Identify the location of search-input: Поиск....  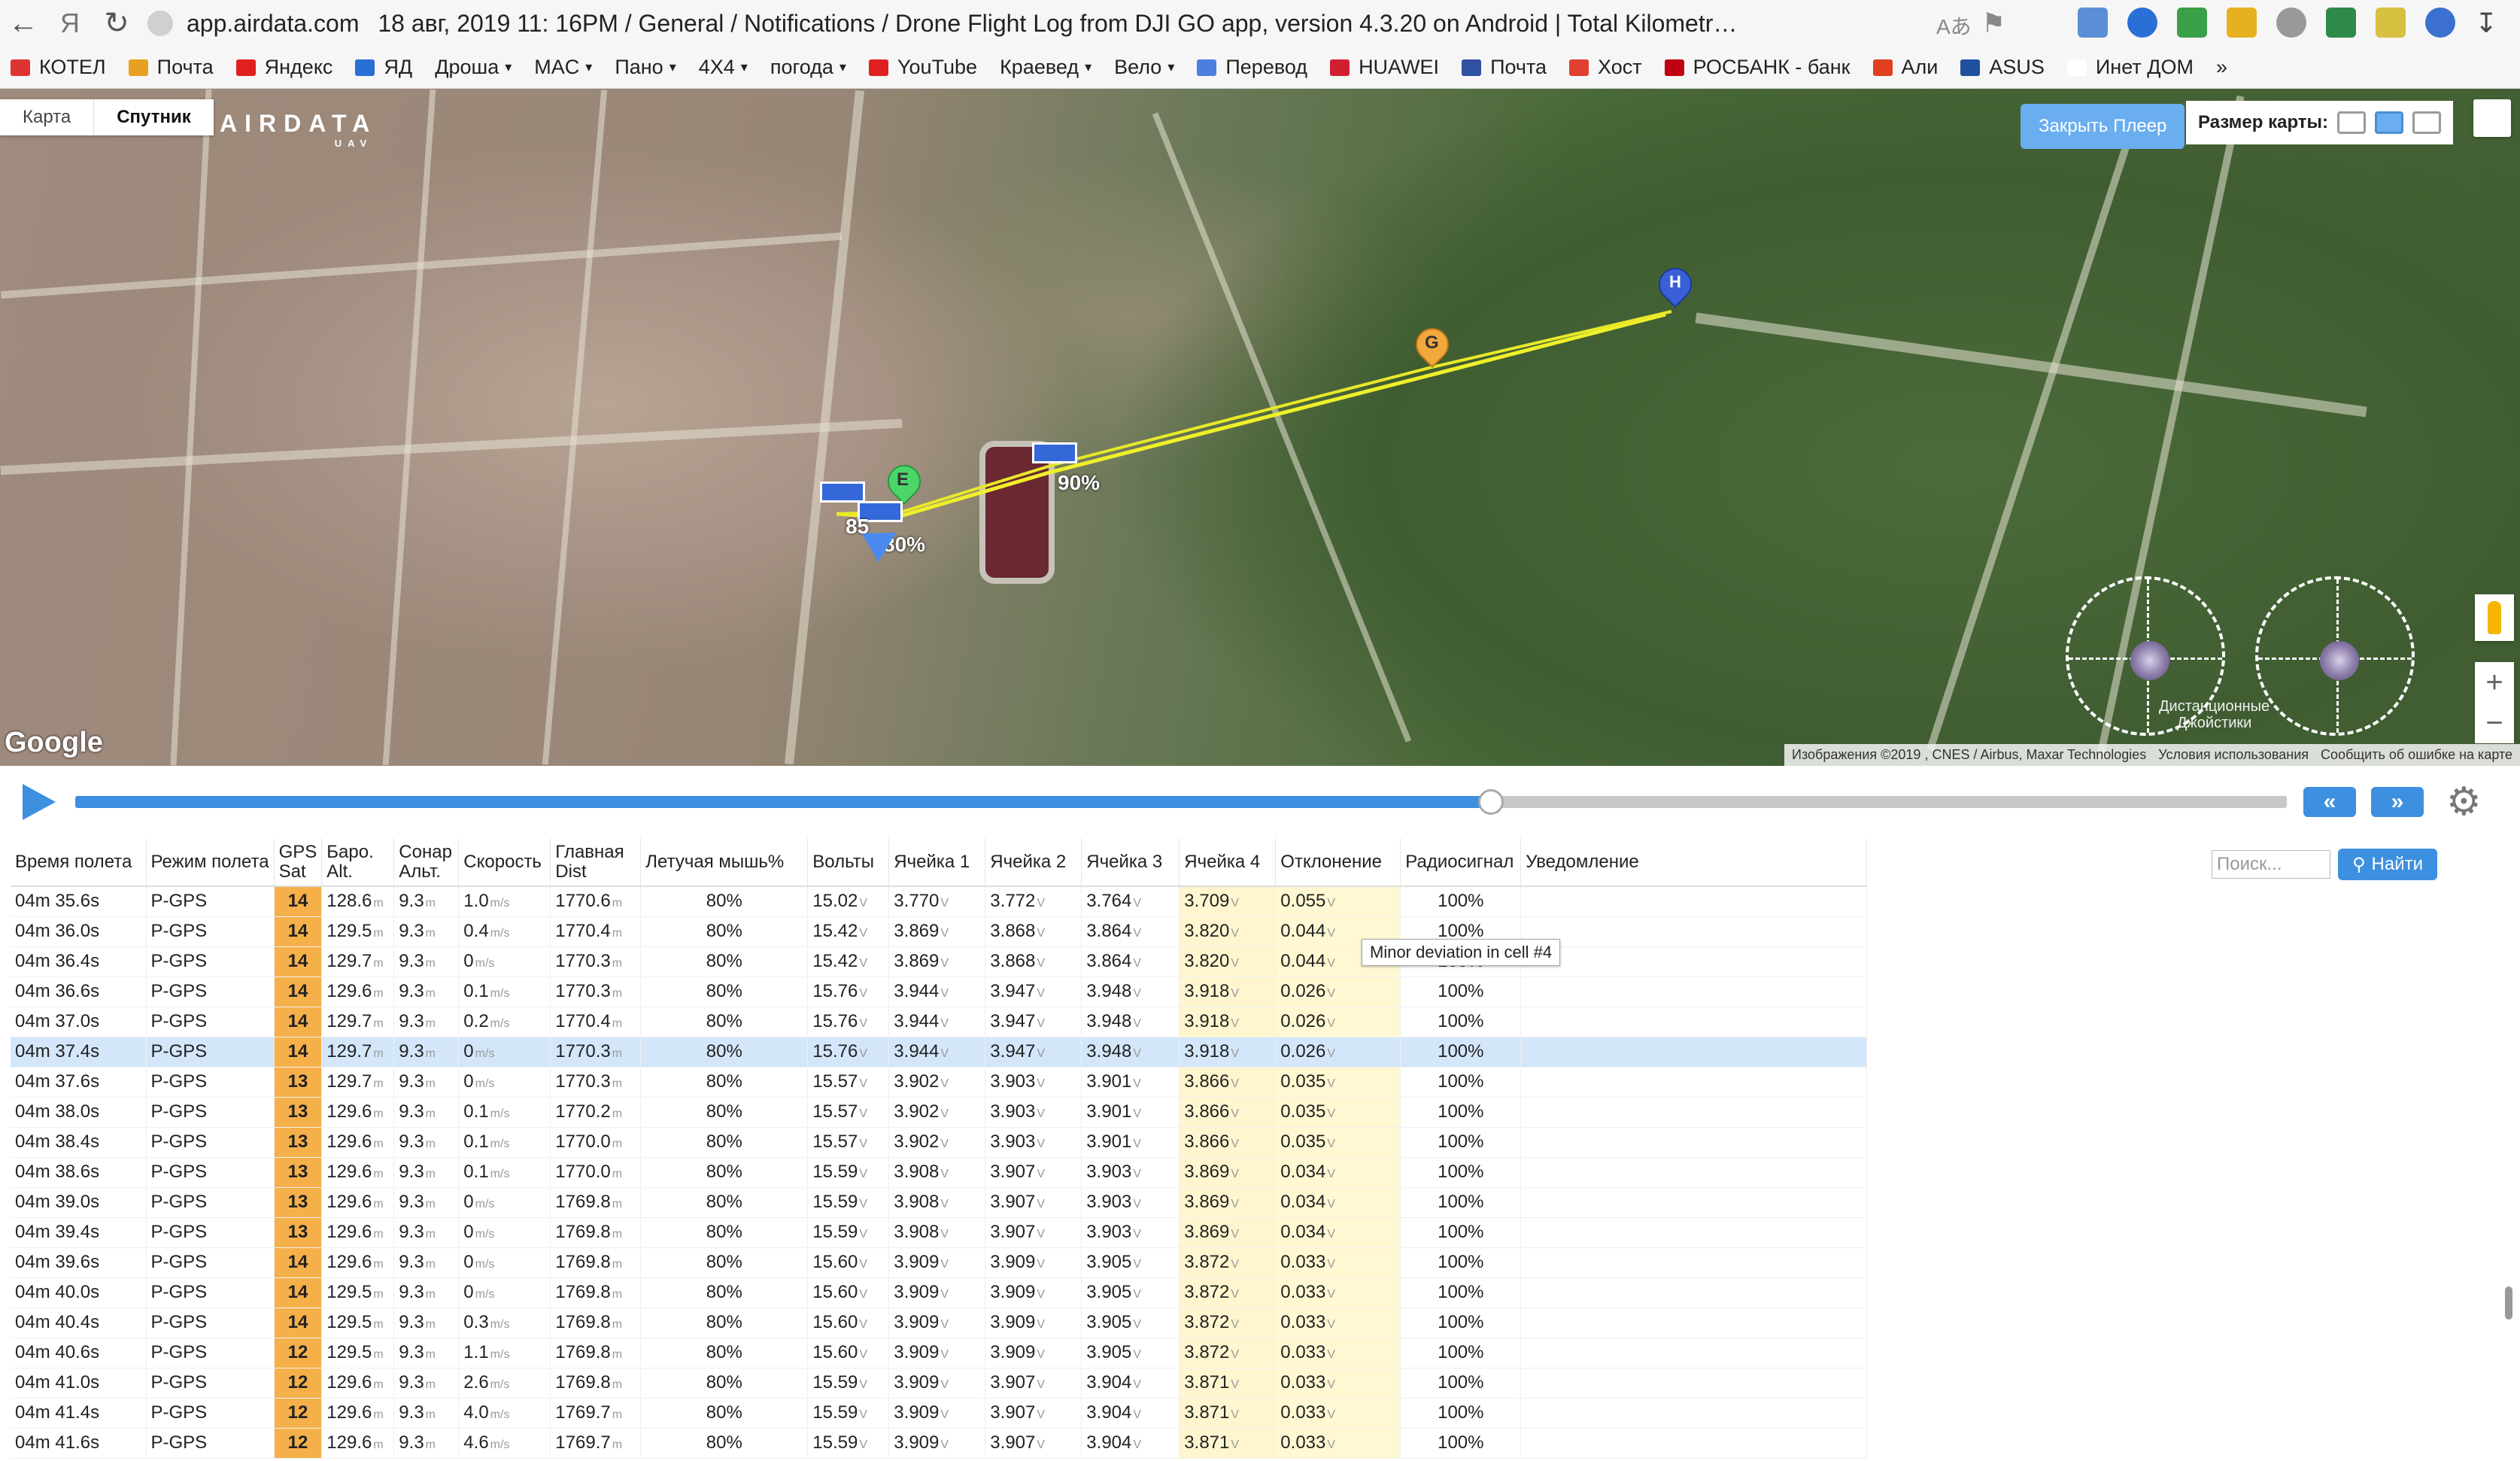
(2271, 864).